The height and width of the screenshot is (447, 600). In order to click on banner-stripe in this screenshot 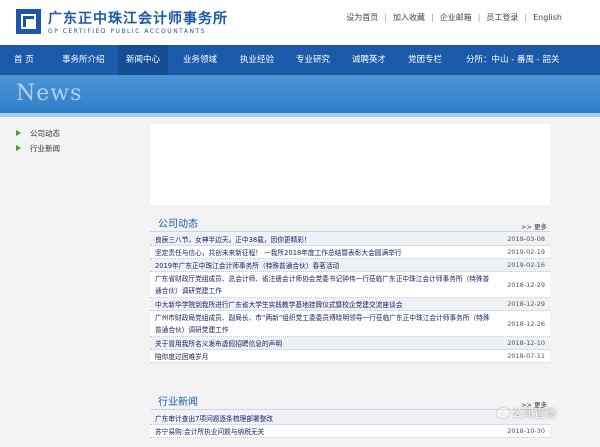, I will do `click(300, 115)`.